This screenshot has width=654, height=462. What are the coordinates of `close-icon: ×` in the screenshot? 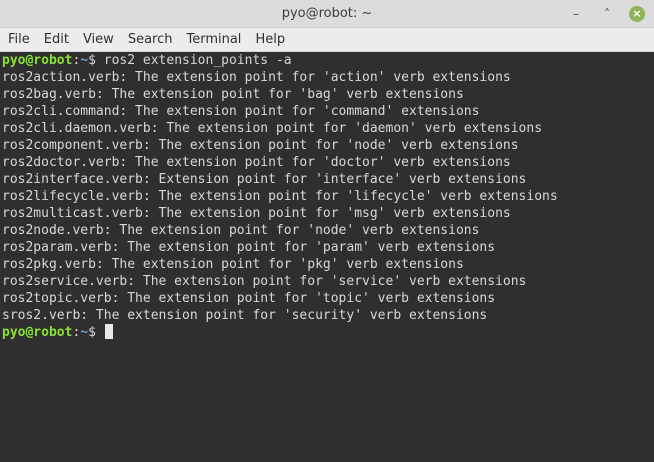 It's located at (637, 14).